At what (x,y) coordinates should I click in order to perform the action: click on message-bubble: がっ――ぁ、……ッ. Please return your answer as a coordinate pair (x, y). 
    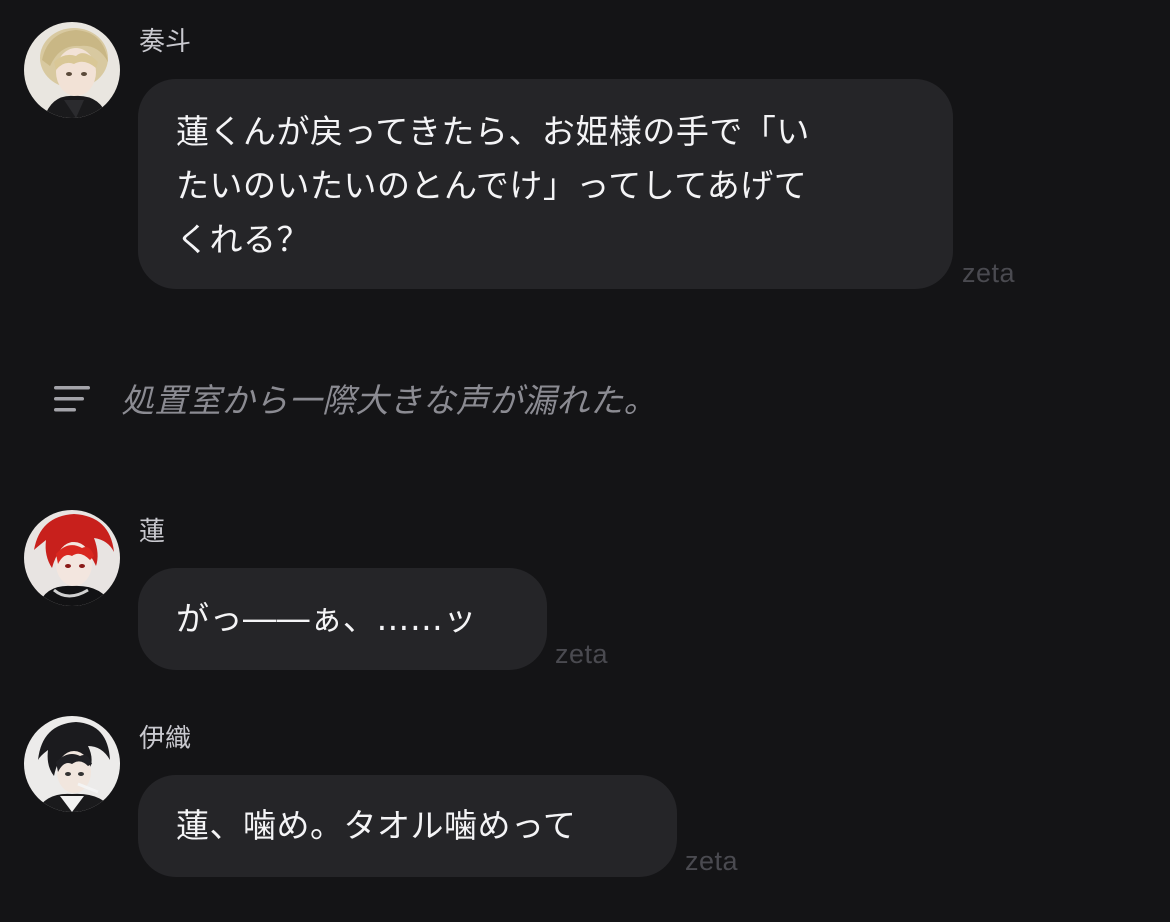
    Looking at the image, I should click on (342, 619).